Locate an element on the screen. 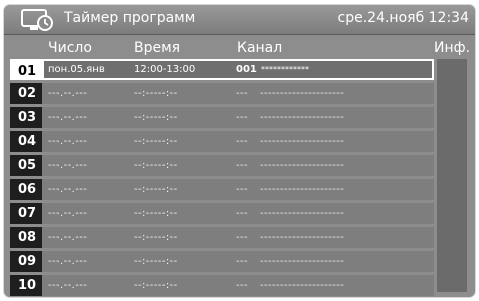 This screenshot has width=479, height=301. row-date: пон.05.янв is located at coordinates (76, 69).